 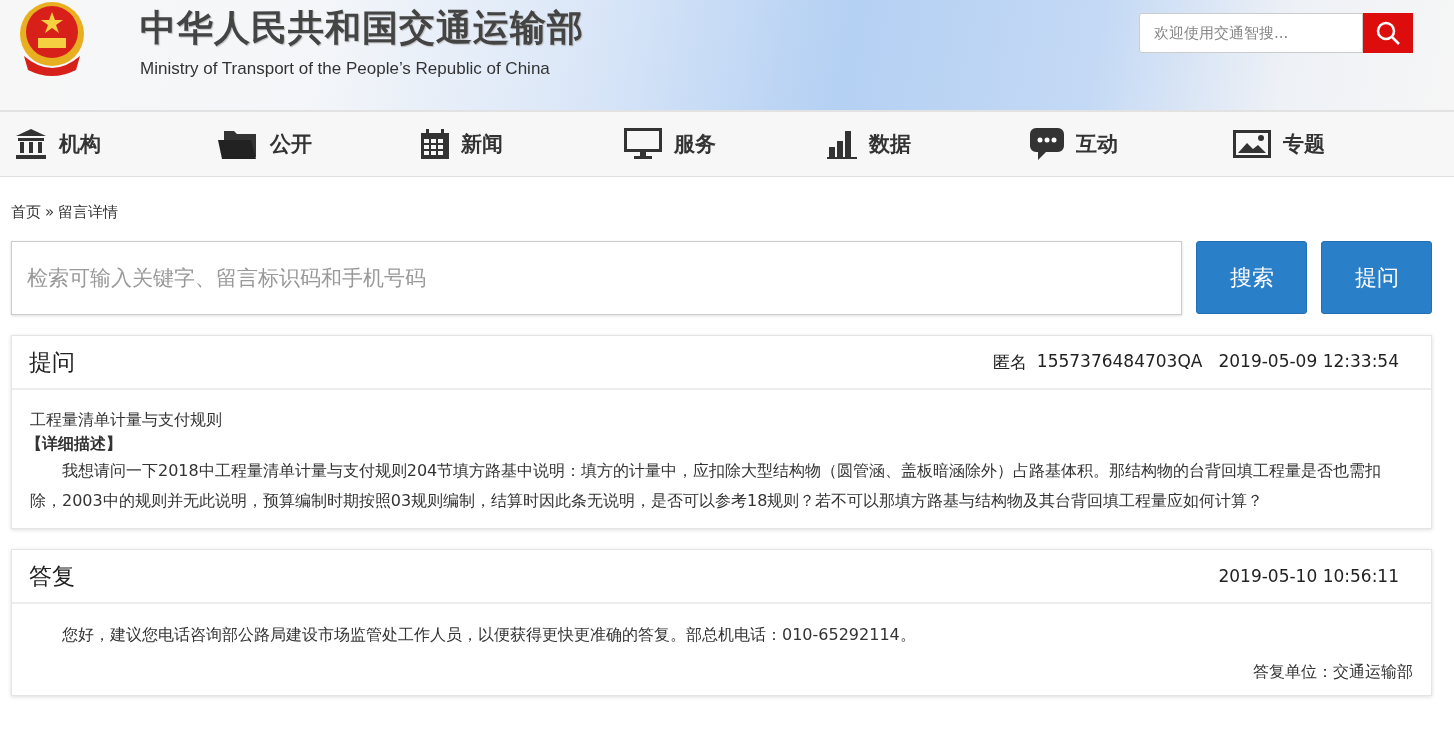 I want to click on question-text: 我想请问一下2018中工程量清单计量与支付规则204节填方路基中说明：填方的计量中，应扣除大型结构物（圆管涵、盖板暗涵除外）占路基体积。那结构物的台背回填工程量是否也需扣除，2003中的规则并无此说明，预算编制时期按照03规则编制，结算时因此条无说明，是否可以参考18规则？若不可以那填方路基与结构物及其台背回填工程量应如何计算？, so click(x=706, y=486).